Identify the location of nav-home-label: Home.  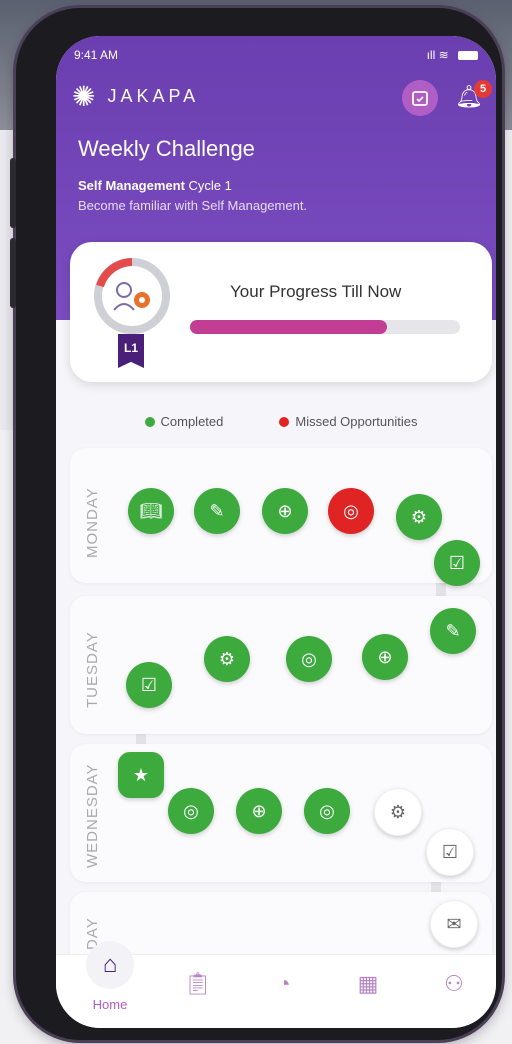
(110, 1004).